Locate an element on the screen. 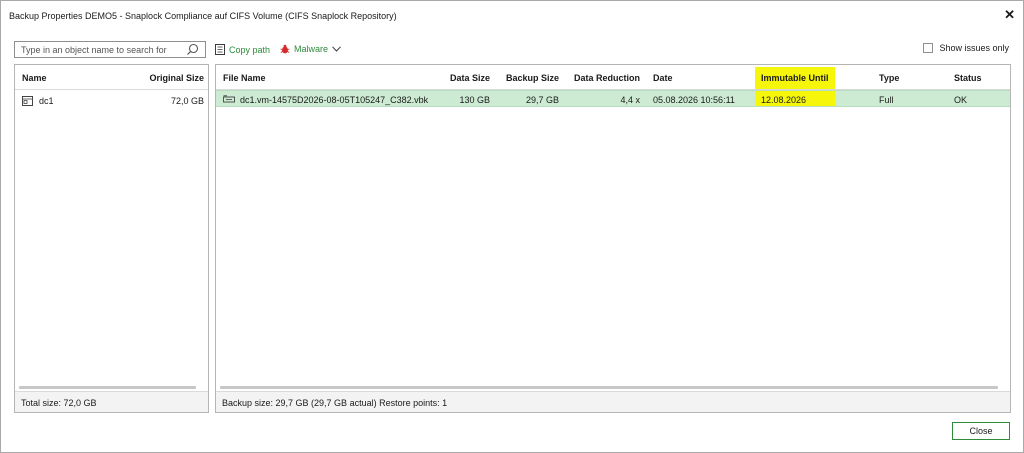 This screenshot has height=453, width=1024. col-name: Name is located at coordinates (34, 78).